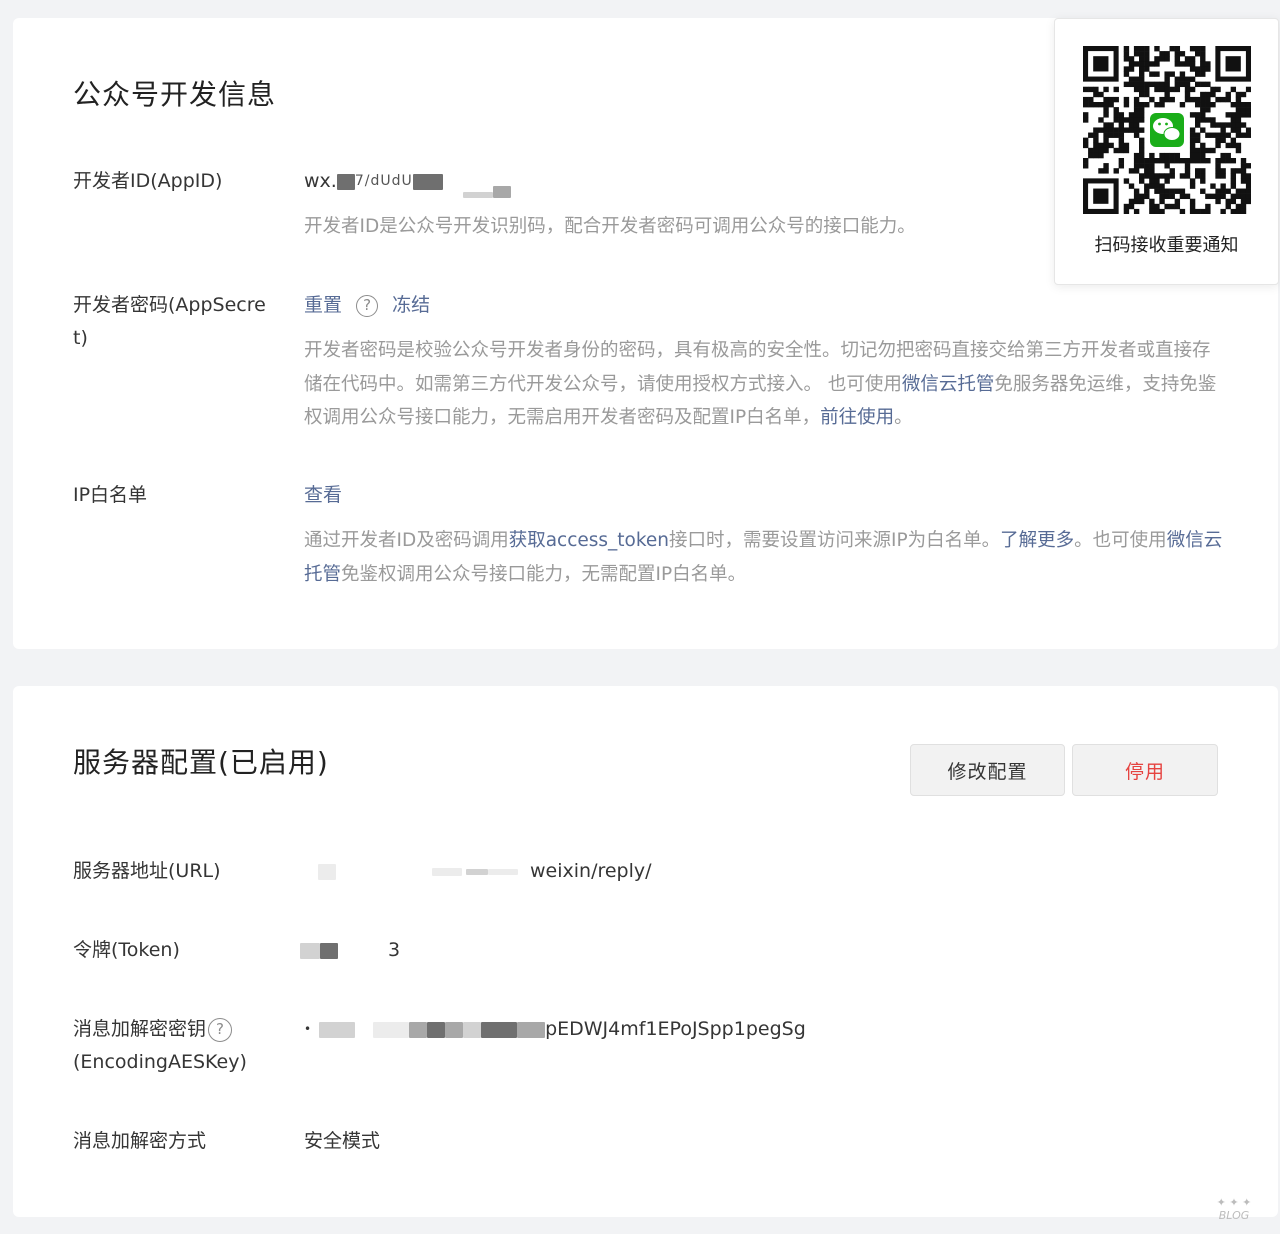 The image size is (1280, 1234). What do you see at coordinates (323, 305) in the screenshot?
I see `reset-secret-link: 重置` at bounding box center [323, 305].